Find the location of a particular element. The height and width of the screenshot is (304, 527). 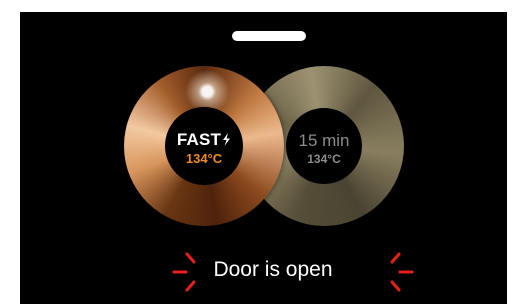

alert-ray-right-bottom is located at coordinates (395, 286).